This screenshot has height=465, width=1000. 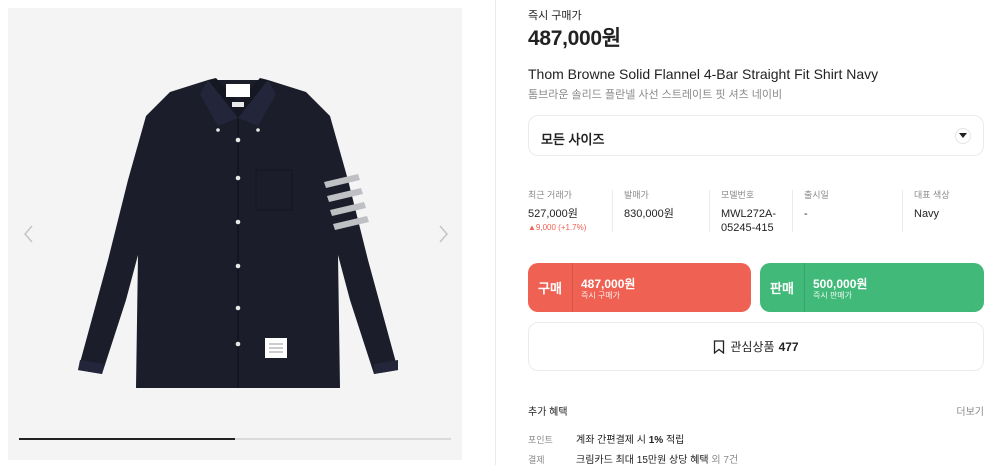 What do you see at coordinates (656, 440) in the screenshot?
I see `benefit-text-bold: 1%` at bounding box center [656, 440].